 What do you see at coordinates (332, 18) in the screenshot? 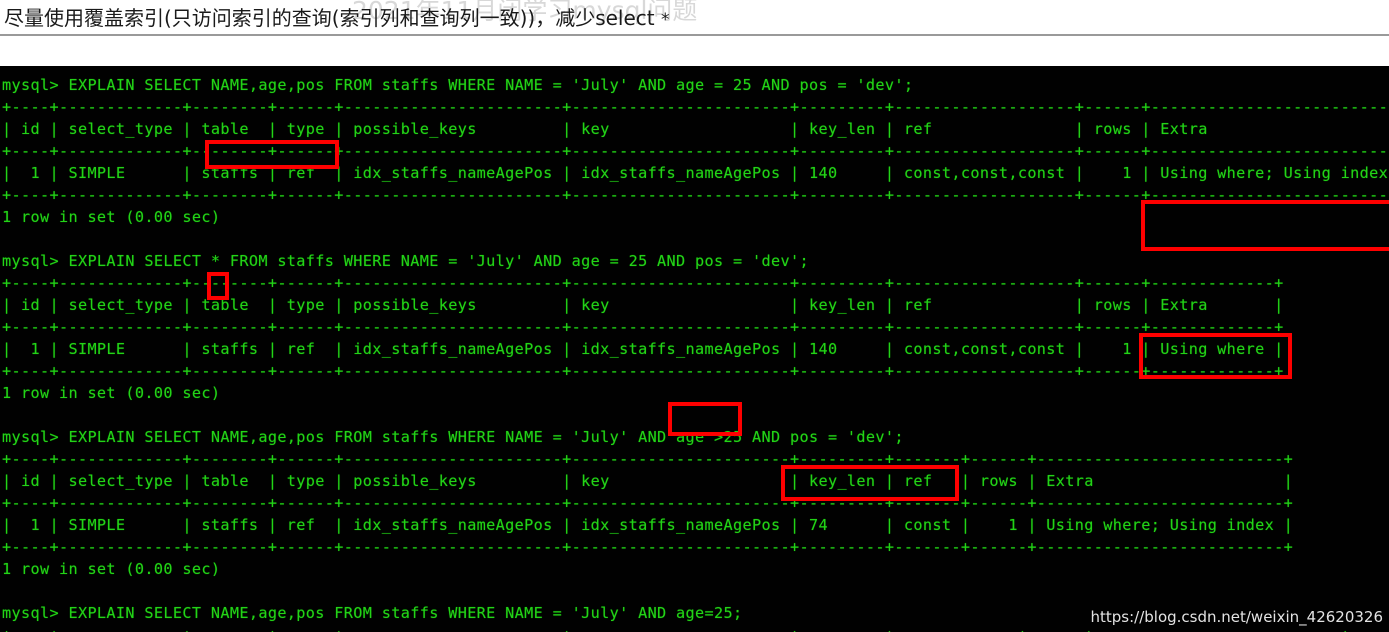
I see `covering-index-note-text: 尽量使用覆盖索引(只访问索引的查询(索引列和查询列一致))，减少select` at bounding box center [332, 18].